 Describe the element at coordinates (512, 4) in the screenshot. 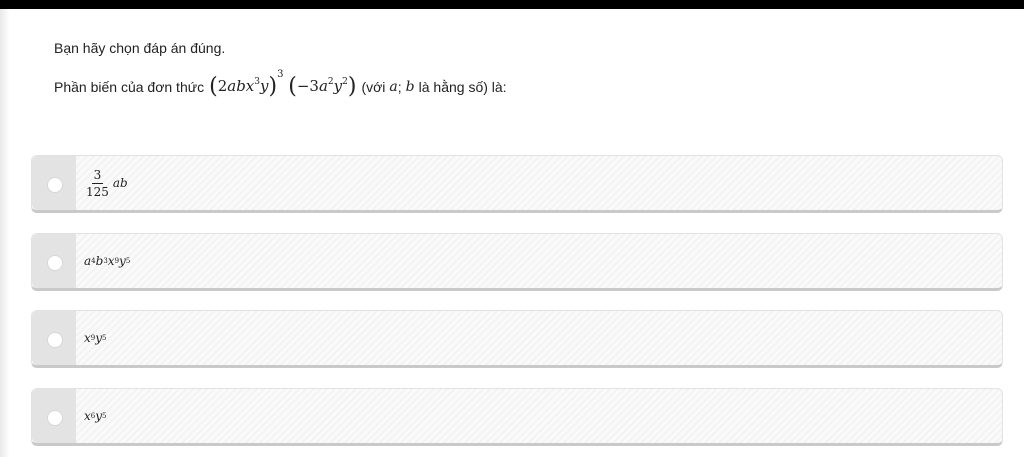

I see `top-bar` at that location.